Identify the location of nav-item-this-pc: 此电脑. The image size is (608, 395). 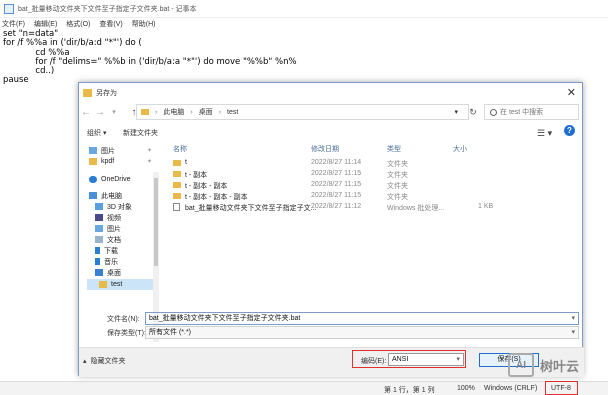
(105, 195).